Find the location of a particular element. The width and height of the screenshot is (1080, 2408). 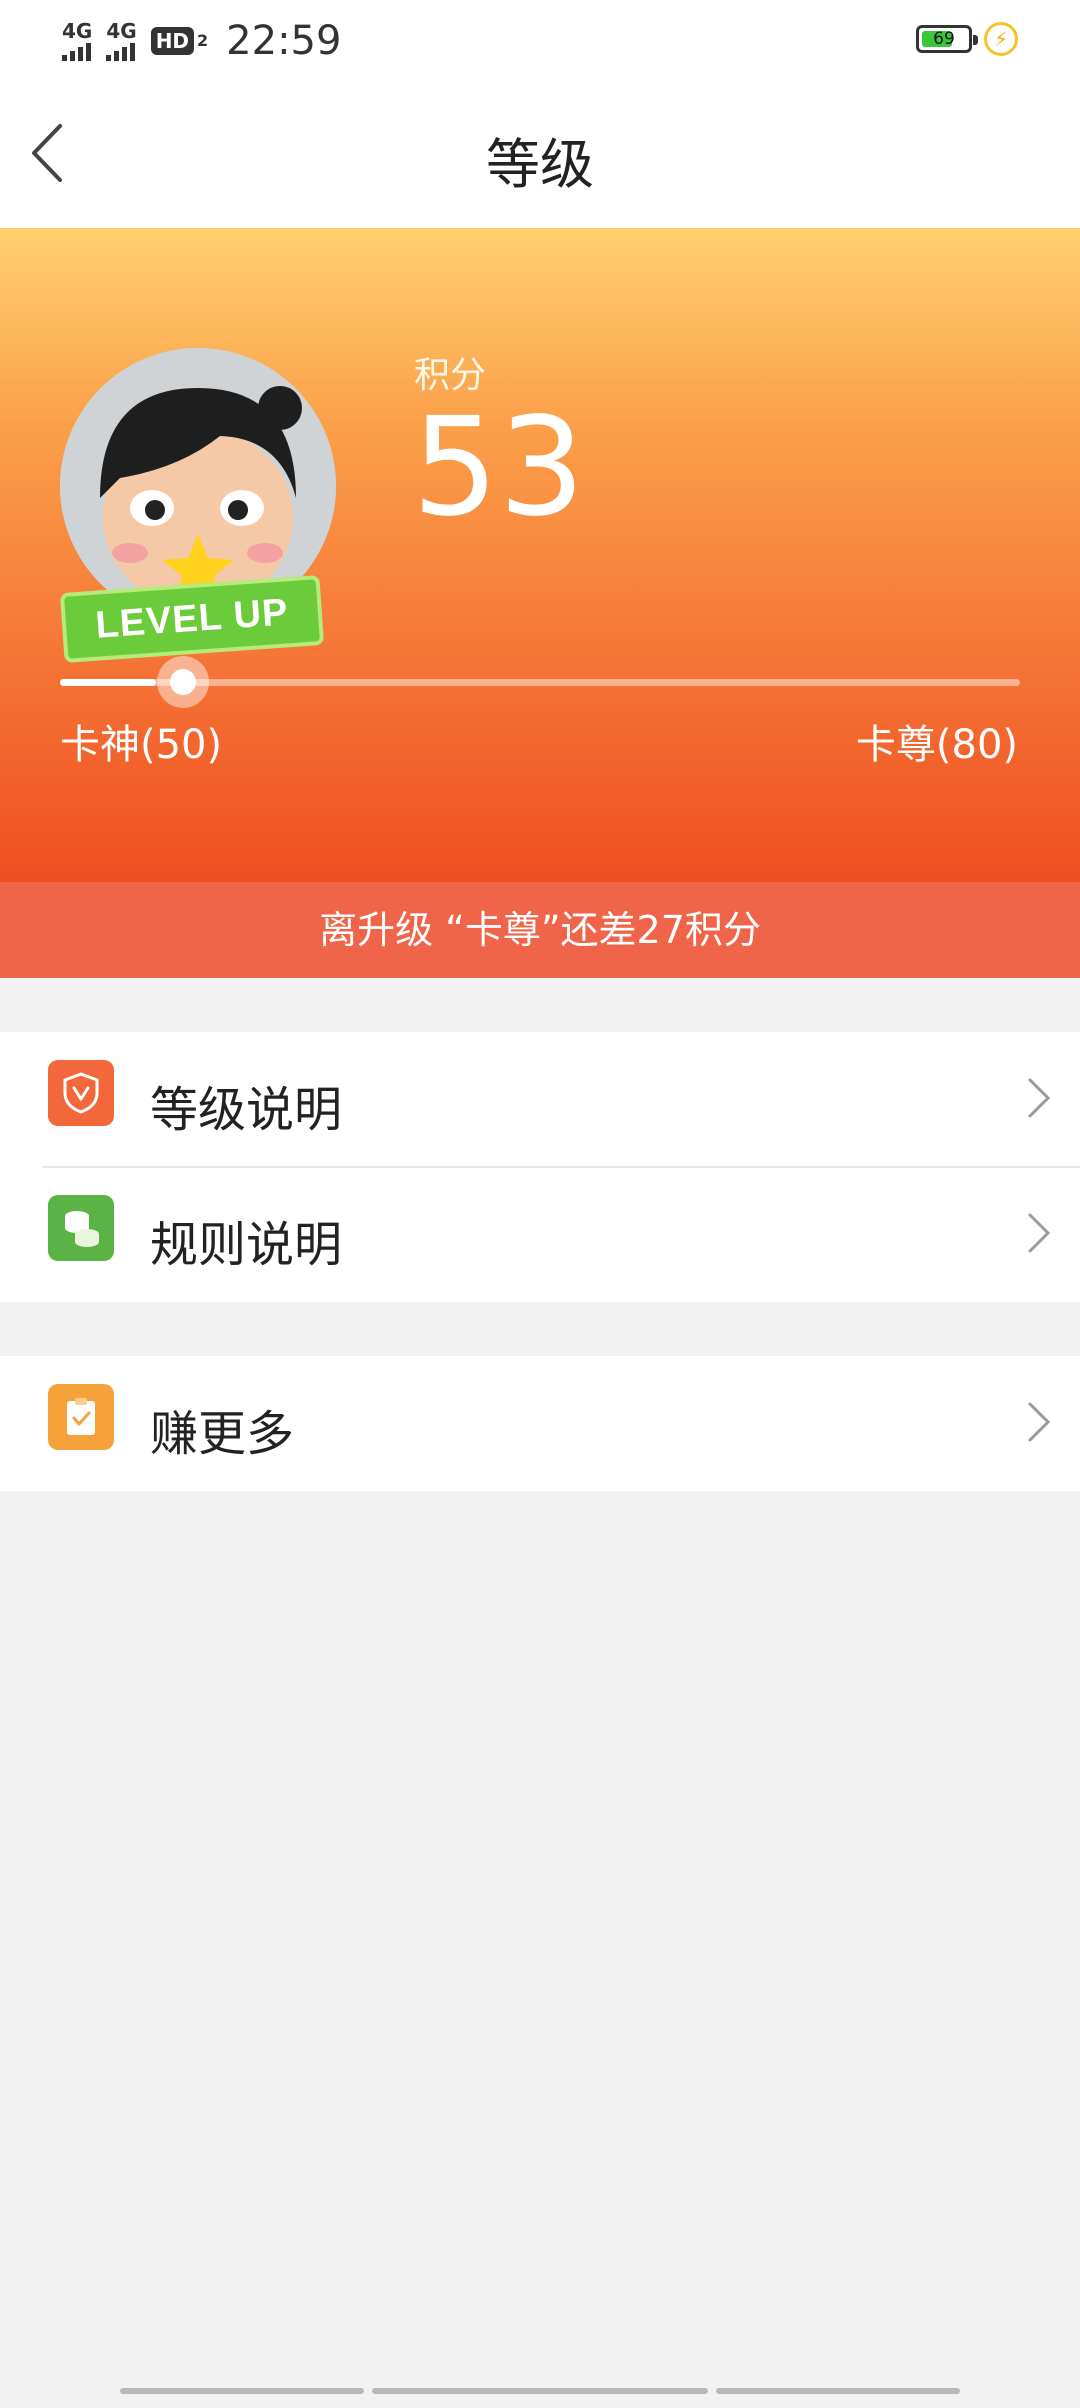

next-level-label: 卡尊(80) is located at coordinates (936, 745).